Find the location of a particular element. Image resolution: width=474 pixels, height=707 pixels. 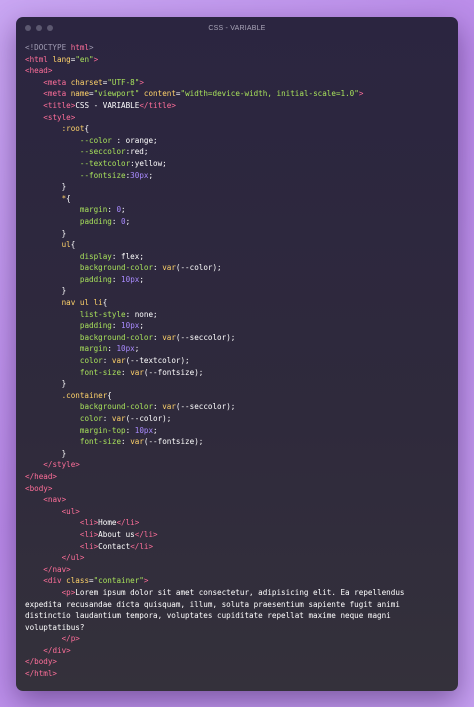

code-token: (--color); is located at coordinates (148, 418).